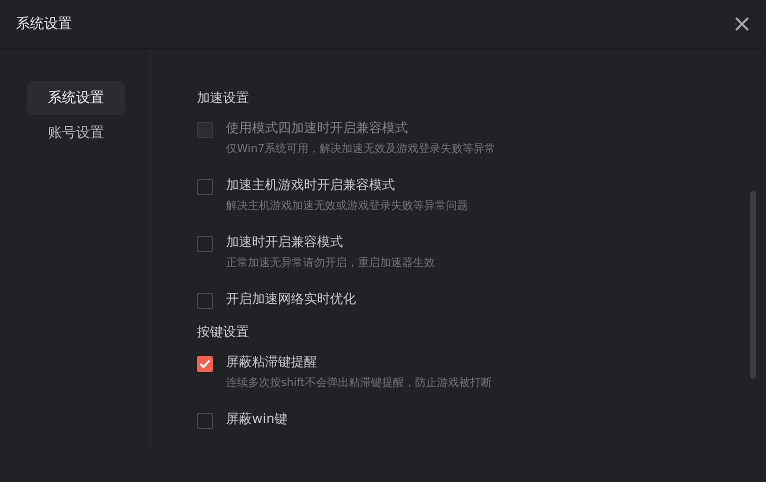 The image size is (766, 482). Describe the element at coordinates (272, 363) in the screenshot. I see `option-label: 屏蔽粘滞键提醒` at that location.